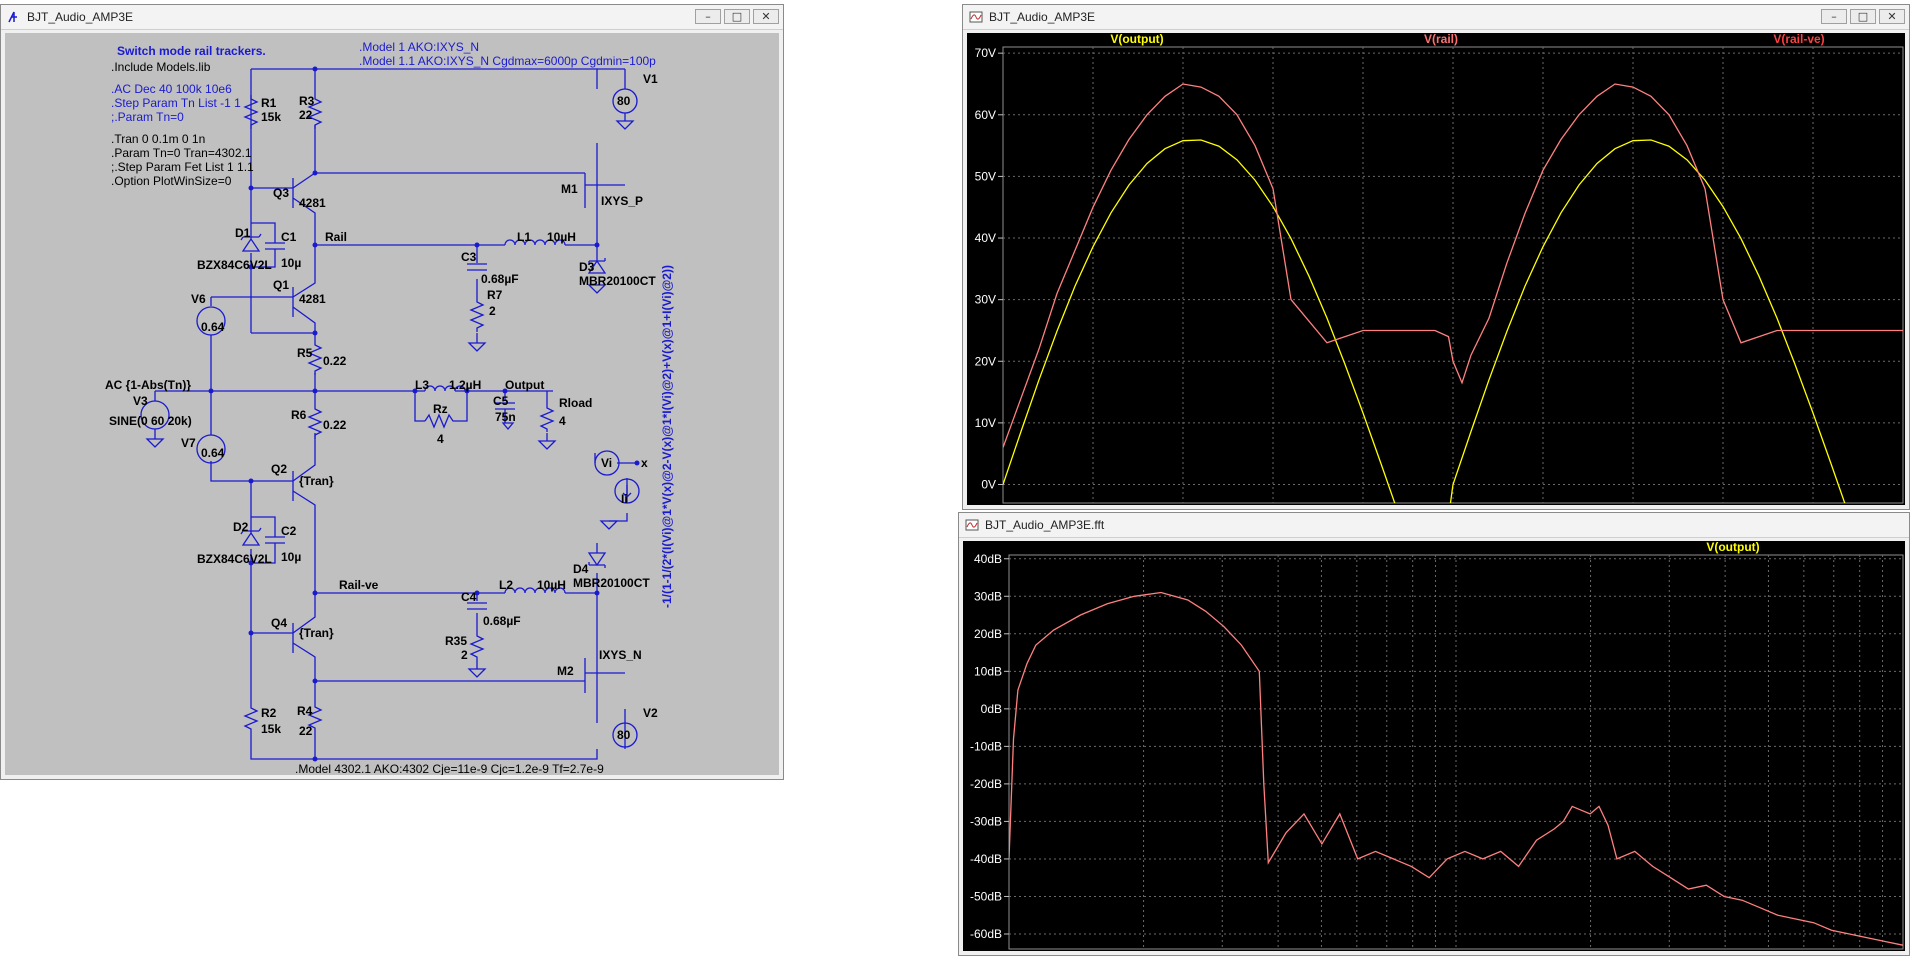 This screenshot has height=956, width=1910. Describe the element at coordinates (182, 167) in the screenshot. I see `directive-line: ;.Step Param Fet List 1 1.1` at that location.